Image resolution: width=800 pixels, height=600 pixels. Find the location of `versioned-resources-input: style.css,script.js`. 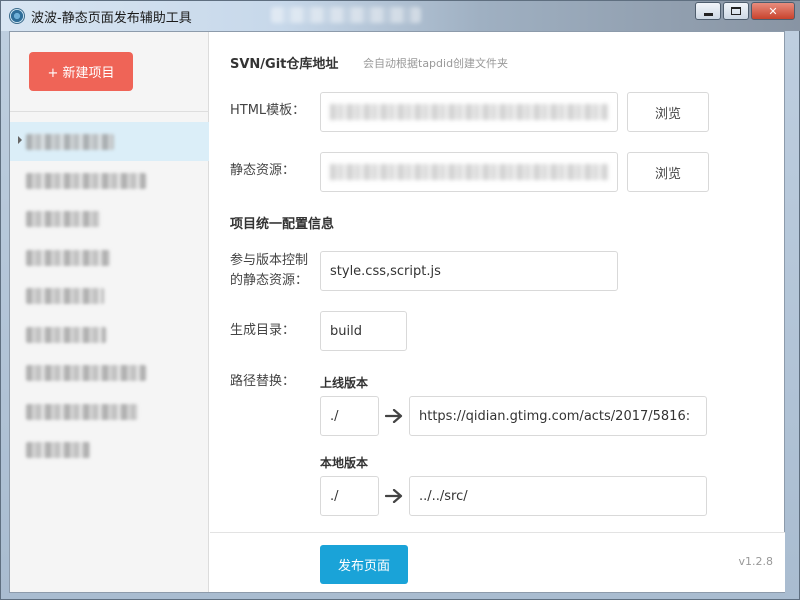

versioned-resources-input: style.css,script.js is located at coordinates (469, 271).